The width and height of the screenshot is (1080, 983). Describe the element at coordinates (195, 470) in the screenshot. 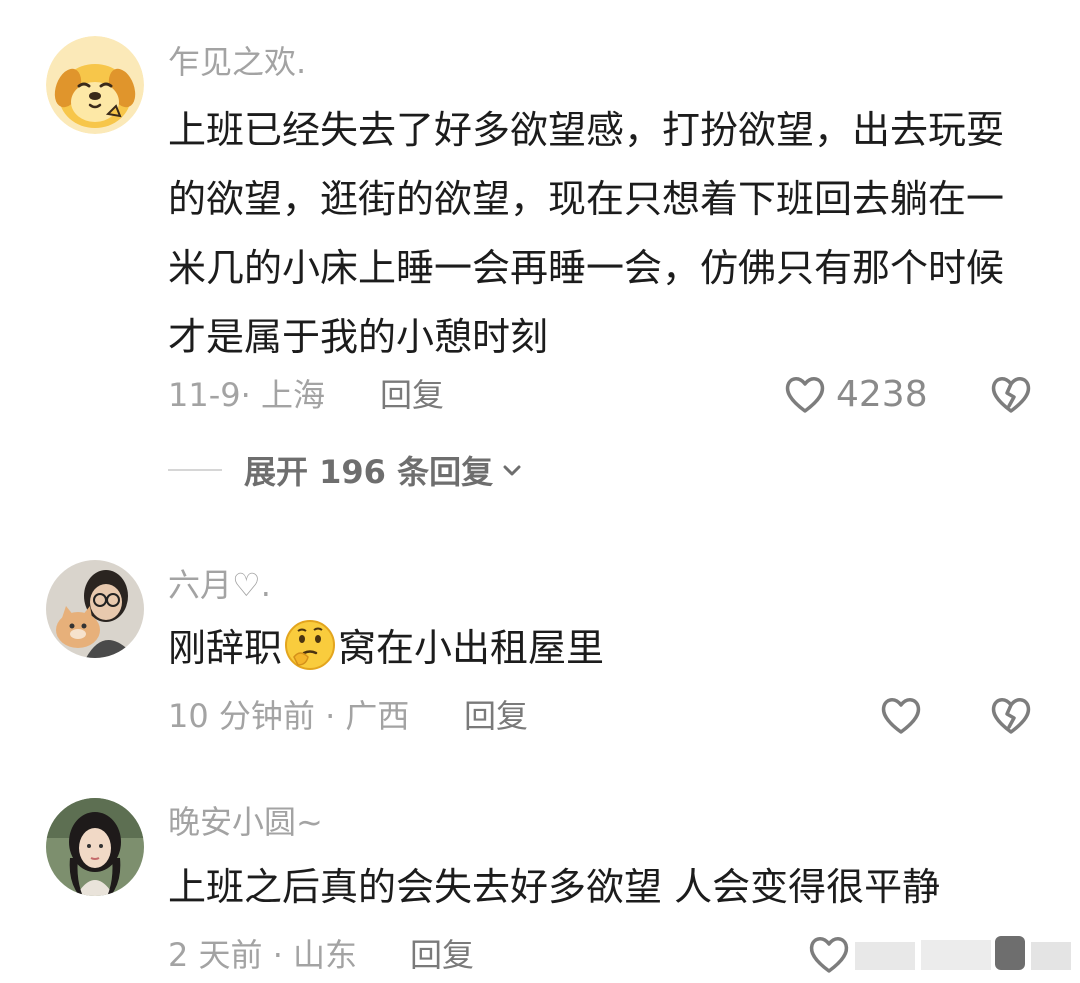

I see `divider-line` at that location.